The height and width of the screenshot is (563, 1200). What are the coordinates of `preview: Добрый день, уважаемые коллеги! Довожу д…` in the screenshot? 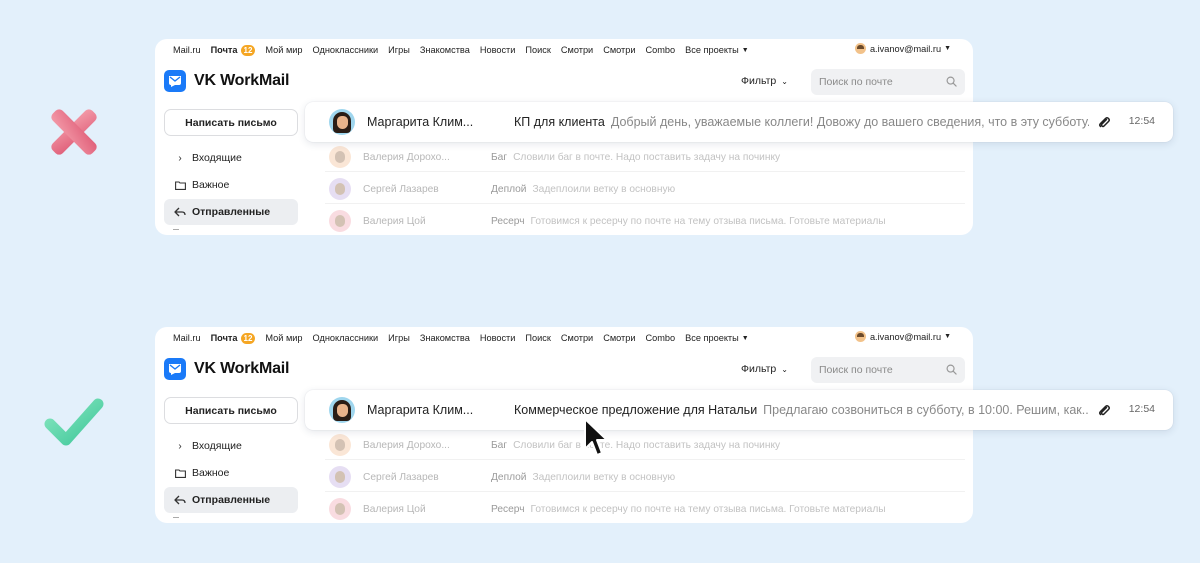 It's located at (849, 122).